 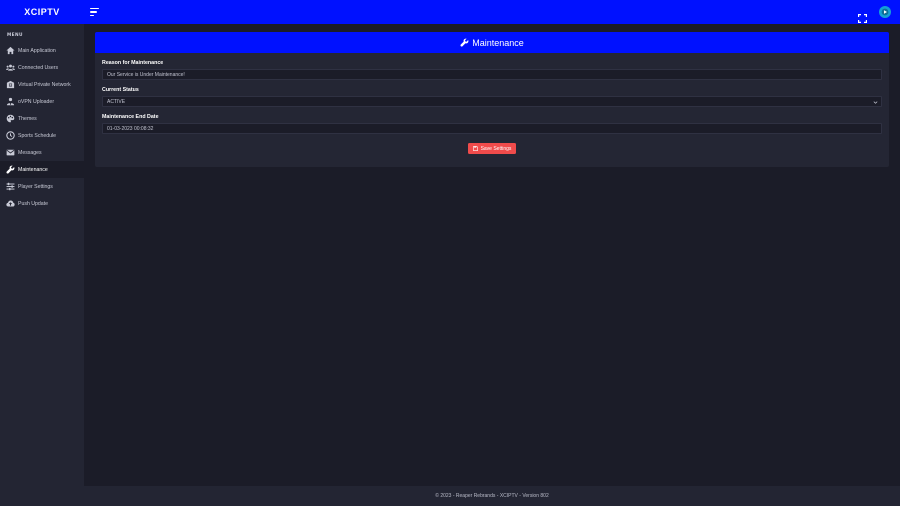 What do you see at coordinates (15, 35) in the screenshot?
I see `sidebar-menu-title: MENU` at bounding box center [15, 35].